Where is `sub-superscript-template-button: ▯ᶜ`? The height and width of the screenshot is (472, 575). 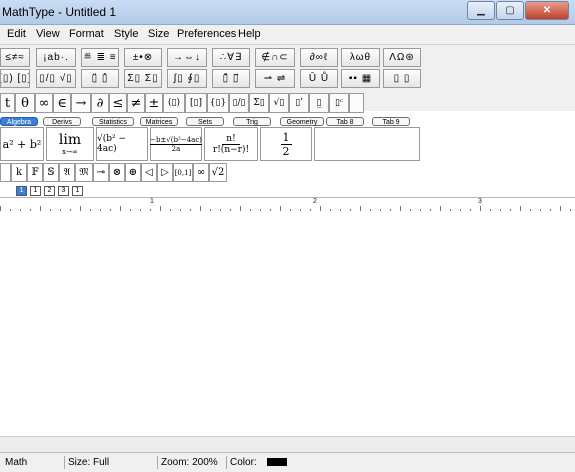 sub-superscript-template-button: ▯ᶜ is located at coordinates (339, 103).